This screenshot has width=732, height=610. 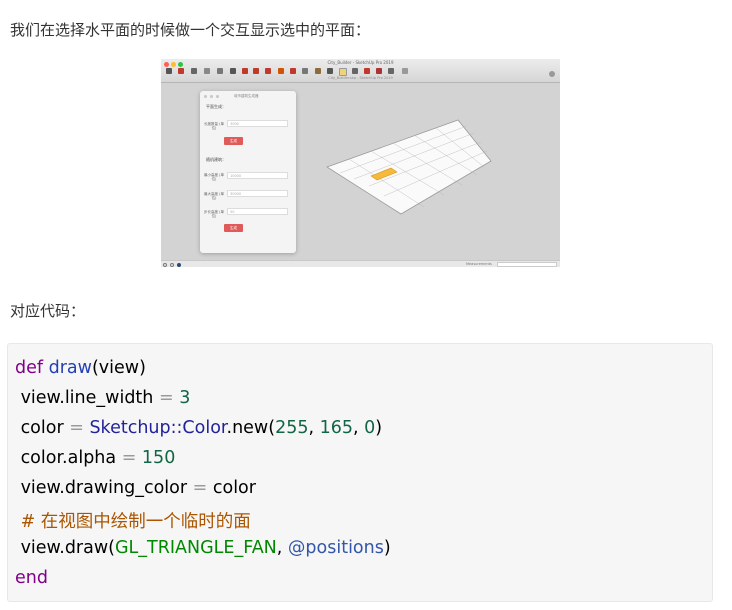 I want to click on panel-close-icon, so click(x=205, y=96).